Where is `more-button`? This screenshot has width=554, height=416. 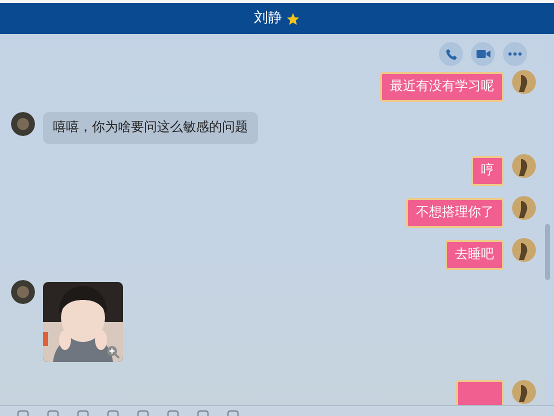
more-button is located at coordinates (515, 54).